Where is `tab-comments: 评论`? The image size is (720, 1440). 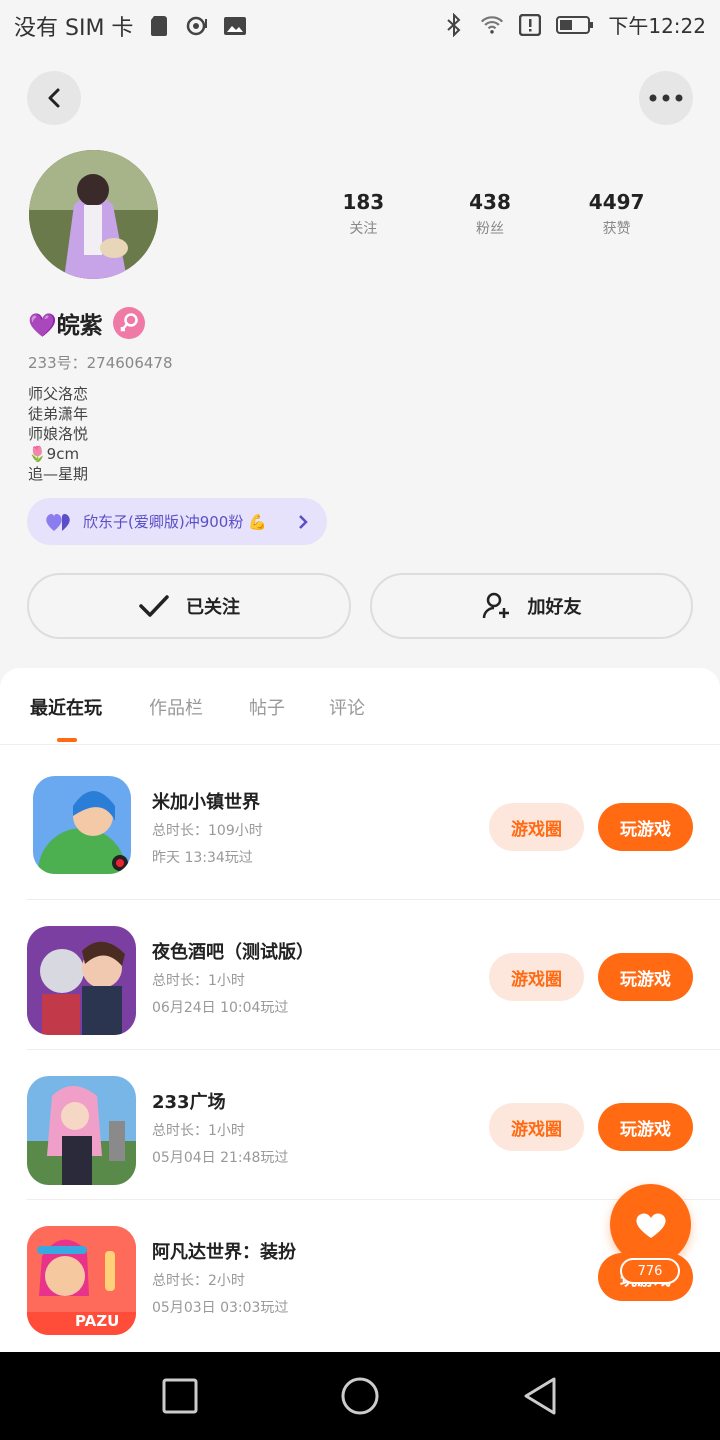
tab-comments: 评论 is located at coordinates (347, 707).